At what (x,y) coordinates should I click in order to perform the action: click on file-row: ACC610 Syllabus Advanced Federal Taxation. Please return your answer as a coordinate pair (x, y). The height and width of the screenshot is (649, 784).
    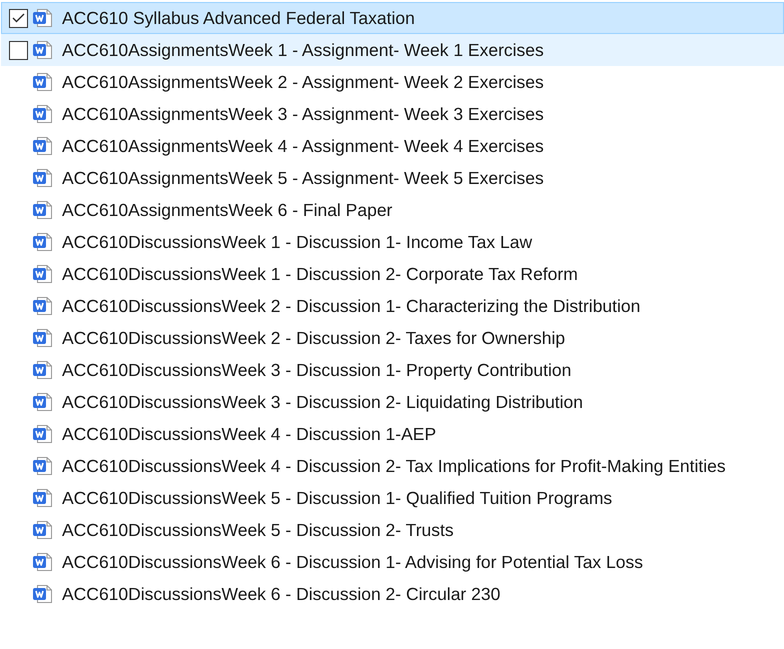
    Looking at the image, I should click on (392, 18).